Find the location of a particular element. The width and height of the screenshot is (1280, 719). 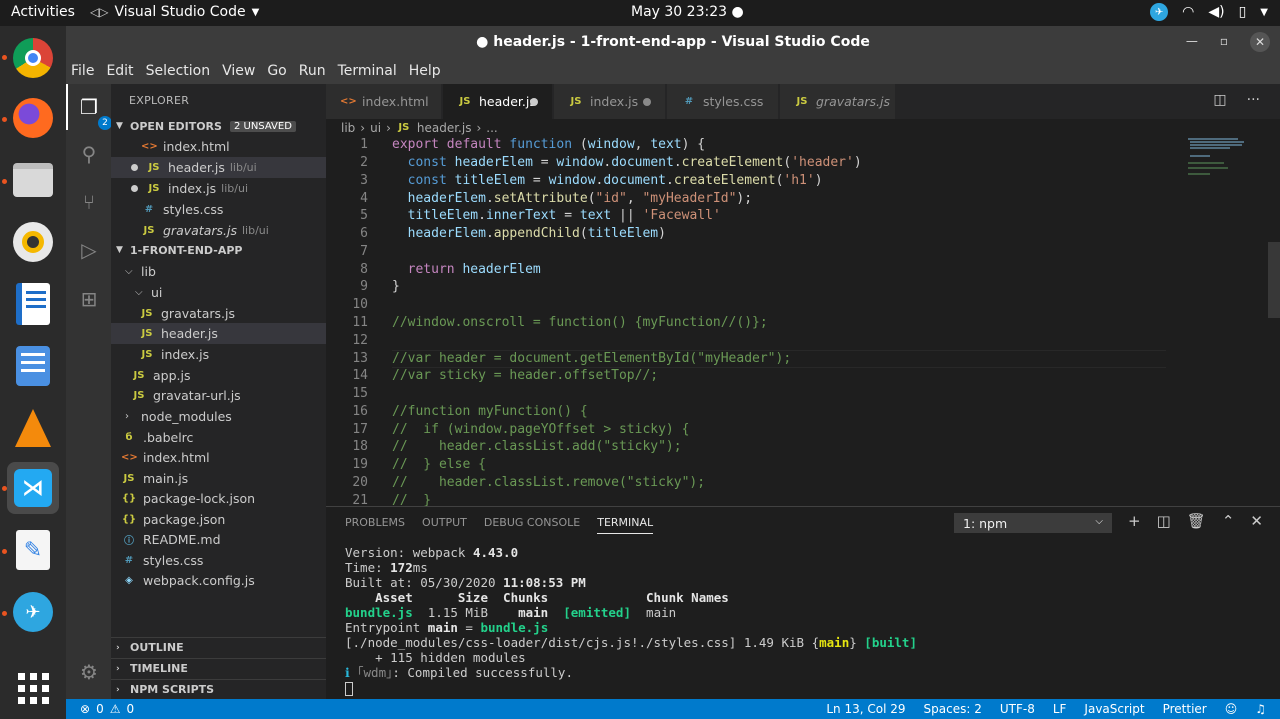

chrome-icon is located at coordinates (33, 58).